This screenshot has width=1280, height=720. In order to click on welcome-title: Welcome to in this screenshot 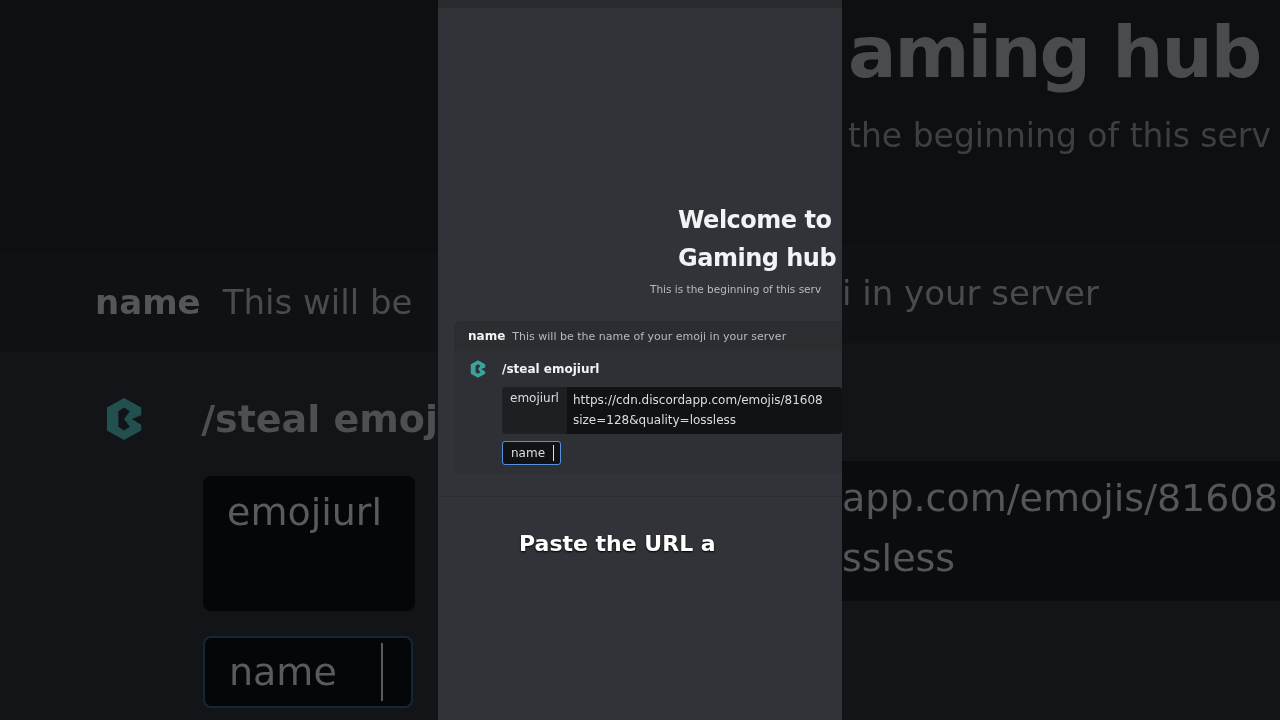, I will do `click(755, 220)`.